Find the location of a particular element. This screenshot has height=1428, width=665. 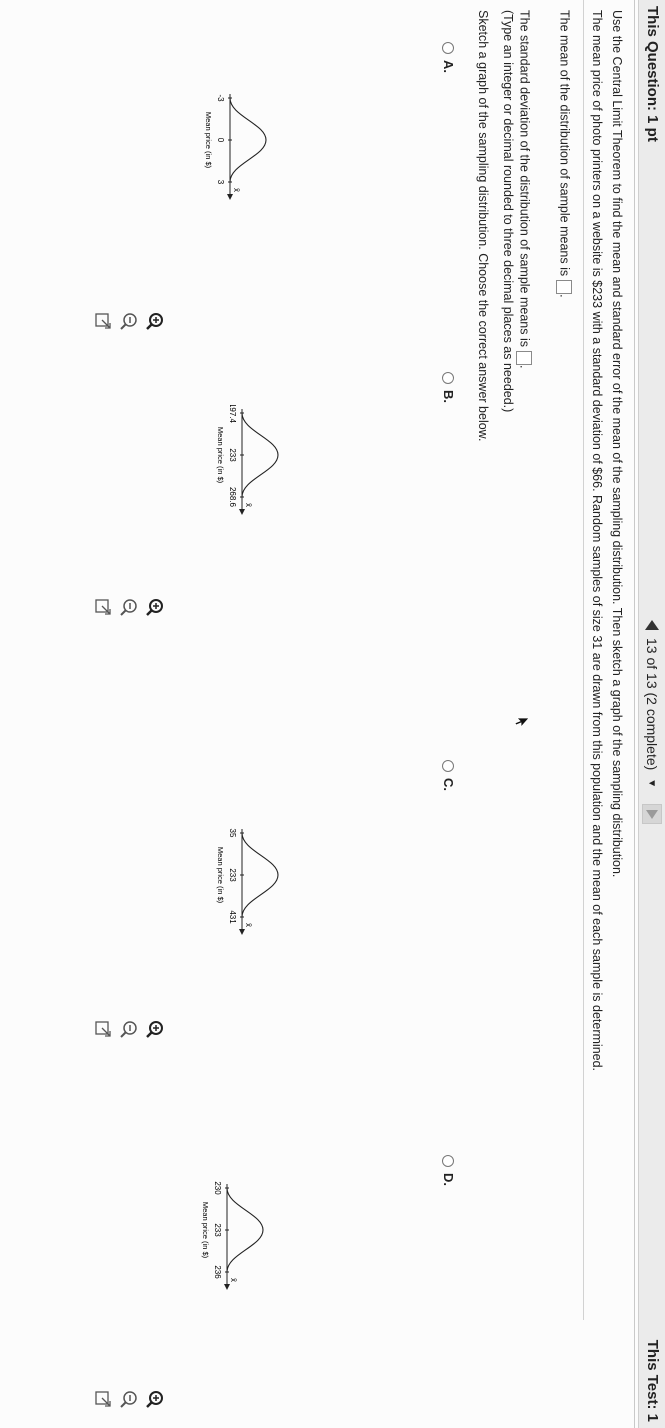

question-navigator: 13 of 13 (2 complete) ▼ is located at coordinates (652, 722).